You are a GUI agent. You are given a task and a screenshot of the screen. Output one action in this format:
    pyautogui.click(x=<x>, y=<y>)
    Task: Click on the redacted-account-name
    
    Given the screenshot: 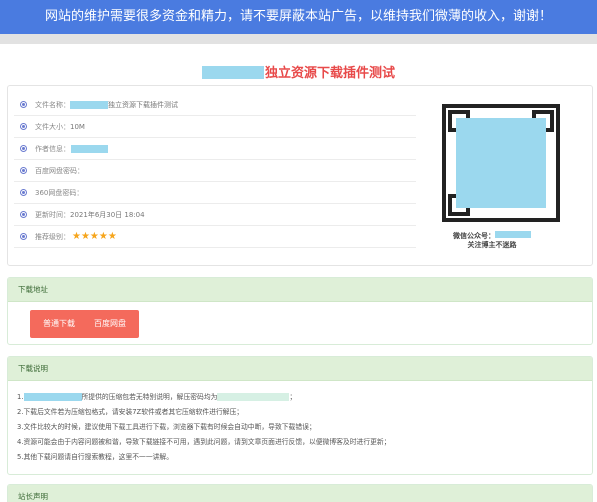 What is the action you would take?
    pyautogui.click(x=513, y=234)
    